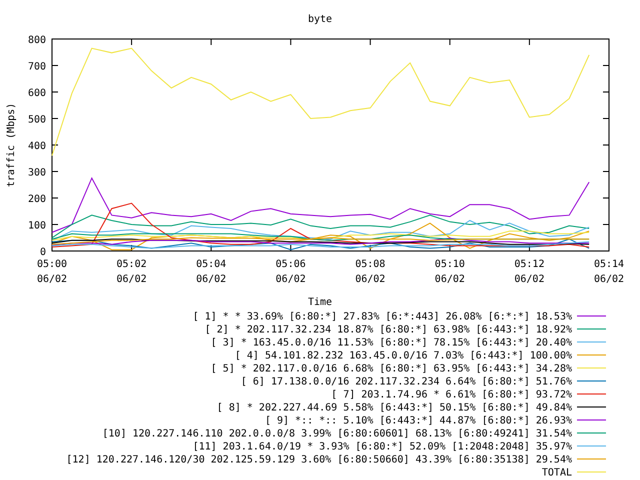 This screenshot has height=480, width=640. What do you see at coordinates (43, 252) in the screenshot?
I see `y-tick-label: 0` at bounding box center [43, 252].